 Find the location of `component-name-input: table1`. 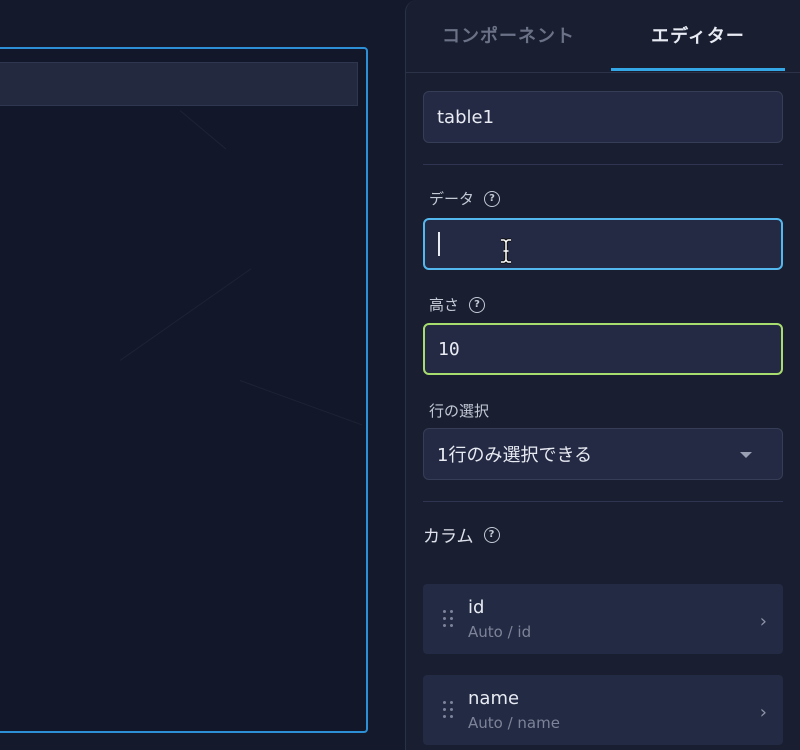

component-name-input: table1 is located at coordinates (603, 117).